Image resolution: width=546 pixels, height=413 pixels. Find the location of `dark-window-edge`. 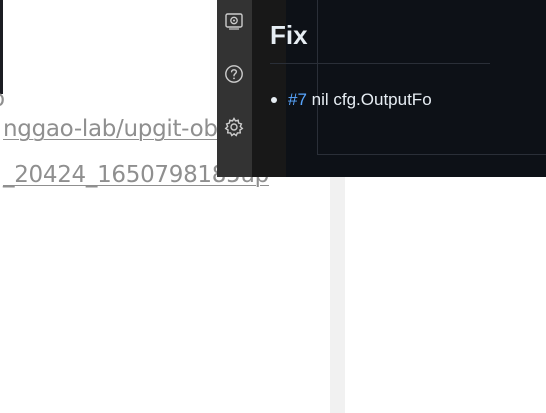

dark-window-edge is located at coordinates (1, 47).